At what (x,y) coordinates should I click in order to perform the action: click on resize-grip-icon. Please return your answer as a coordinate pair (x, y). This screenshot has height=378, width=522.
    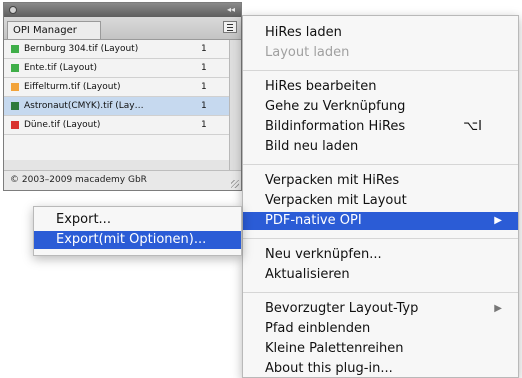
    Looking at the image, I should click on (235, 184).